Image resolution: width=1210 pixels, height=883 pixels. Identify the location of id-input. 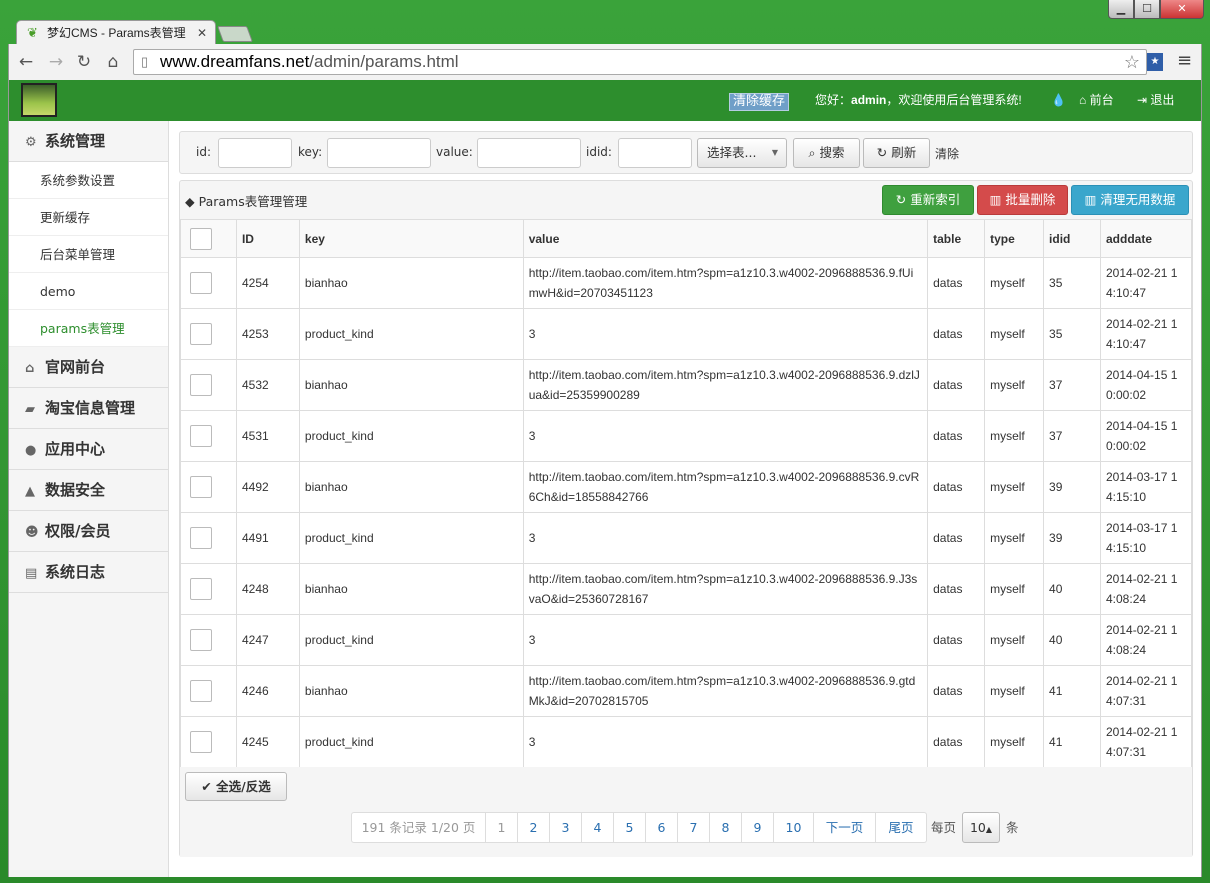
(255, 153).